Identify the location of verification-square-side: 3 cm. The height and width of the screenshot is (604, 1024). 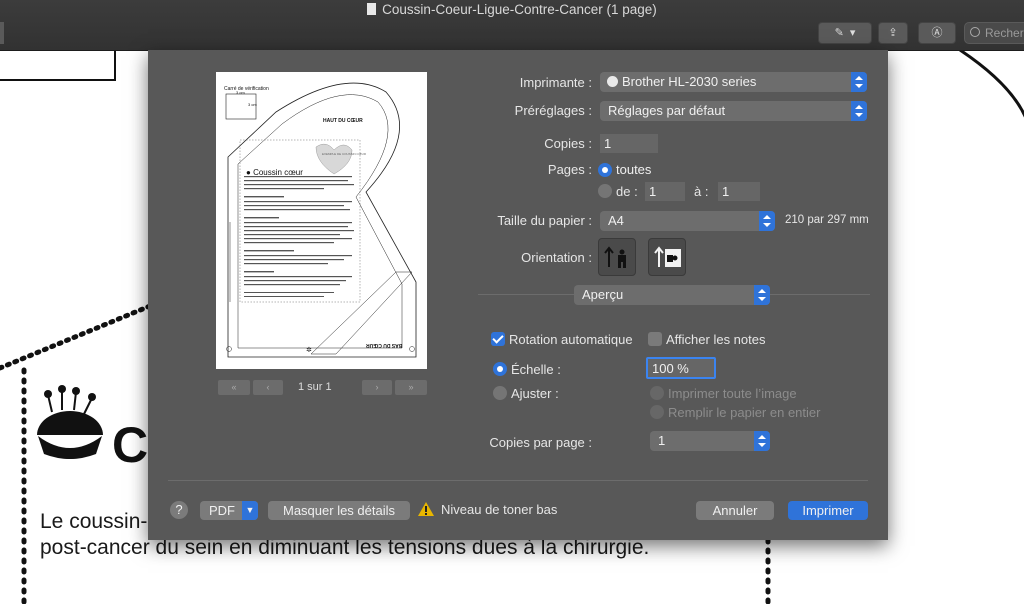
(252, 104).